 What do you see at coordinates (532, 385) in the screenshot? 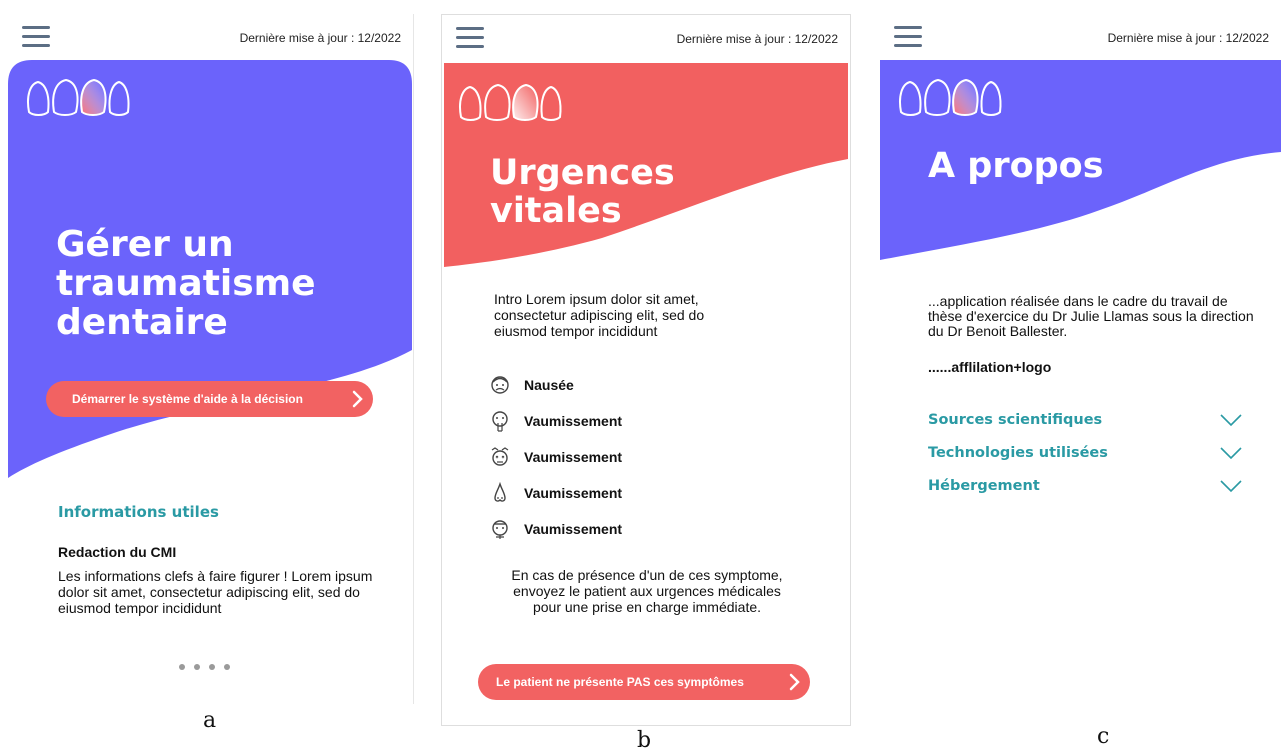
I see `symptom-item: Nausée` at bounding box center [532, 385].